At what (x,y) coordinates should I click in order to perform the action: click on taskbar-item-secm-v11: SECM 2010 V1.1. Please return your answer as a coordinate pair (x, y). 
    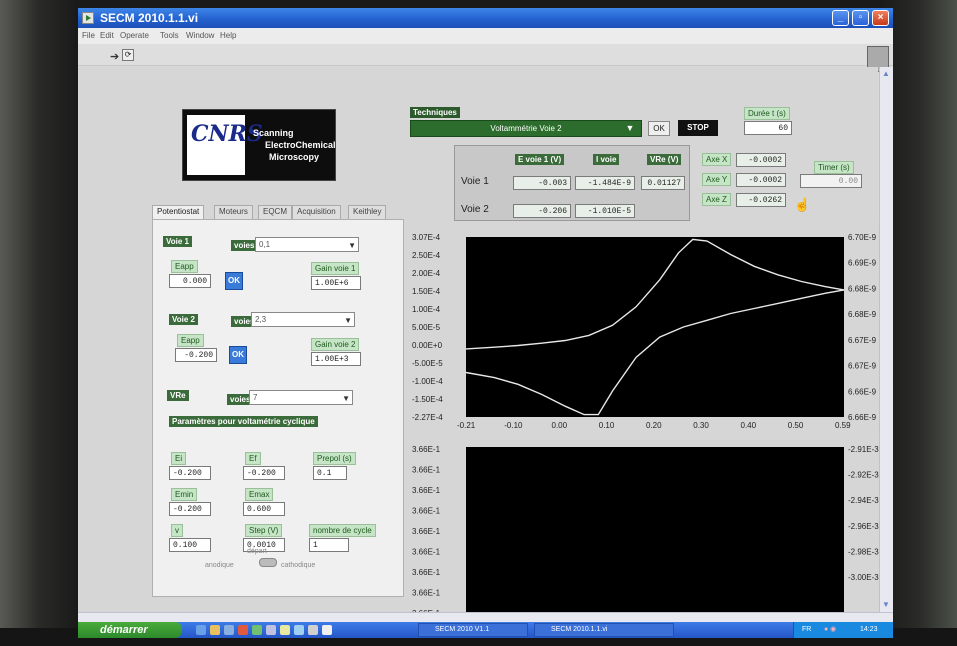
    Looking at the image, I should click on (473, 630).